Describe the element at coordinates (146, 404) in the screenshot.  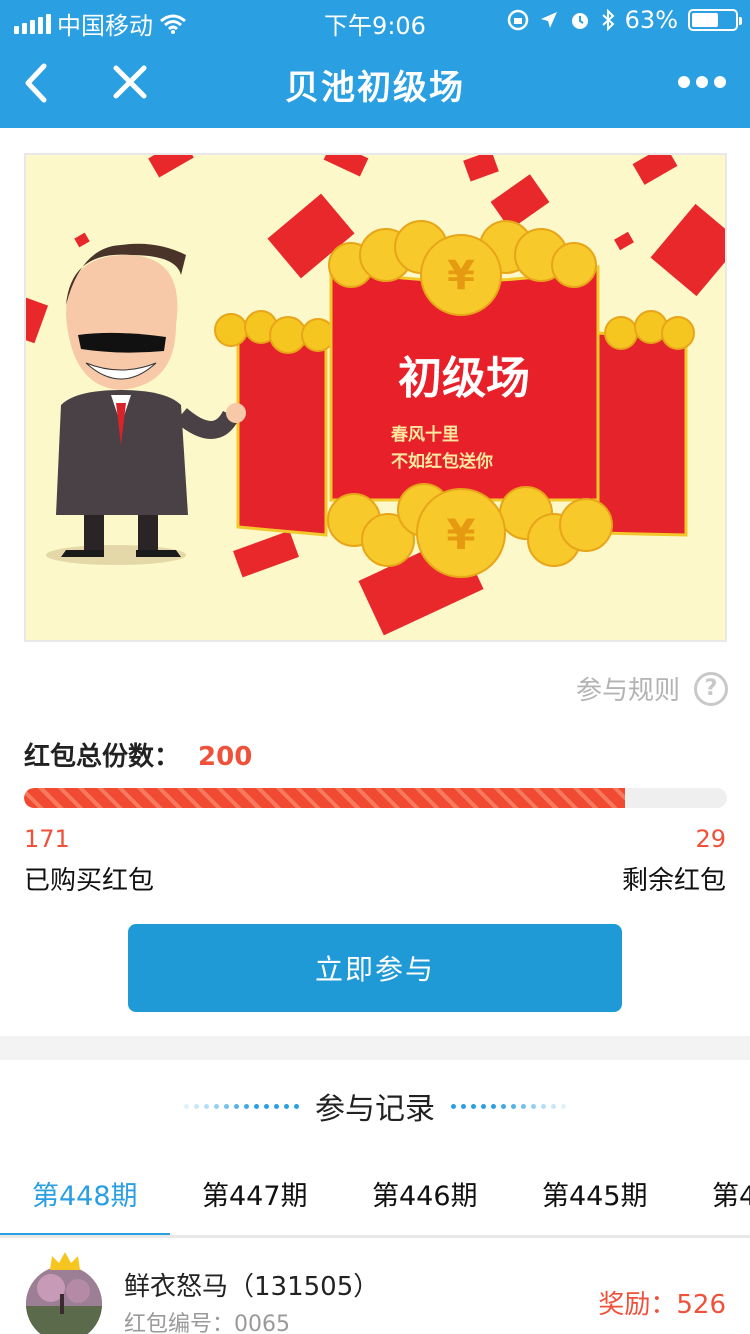
I see `cartoon-man` at that location.